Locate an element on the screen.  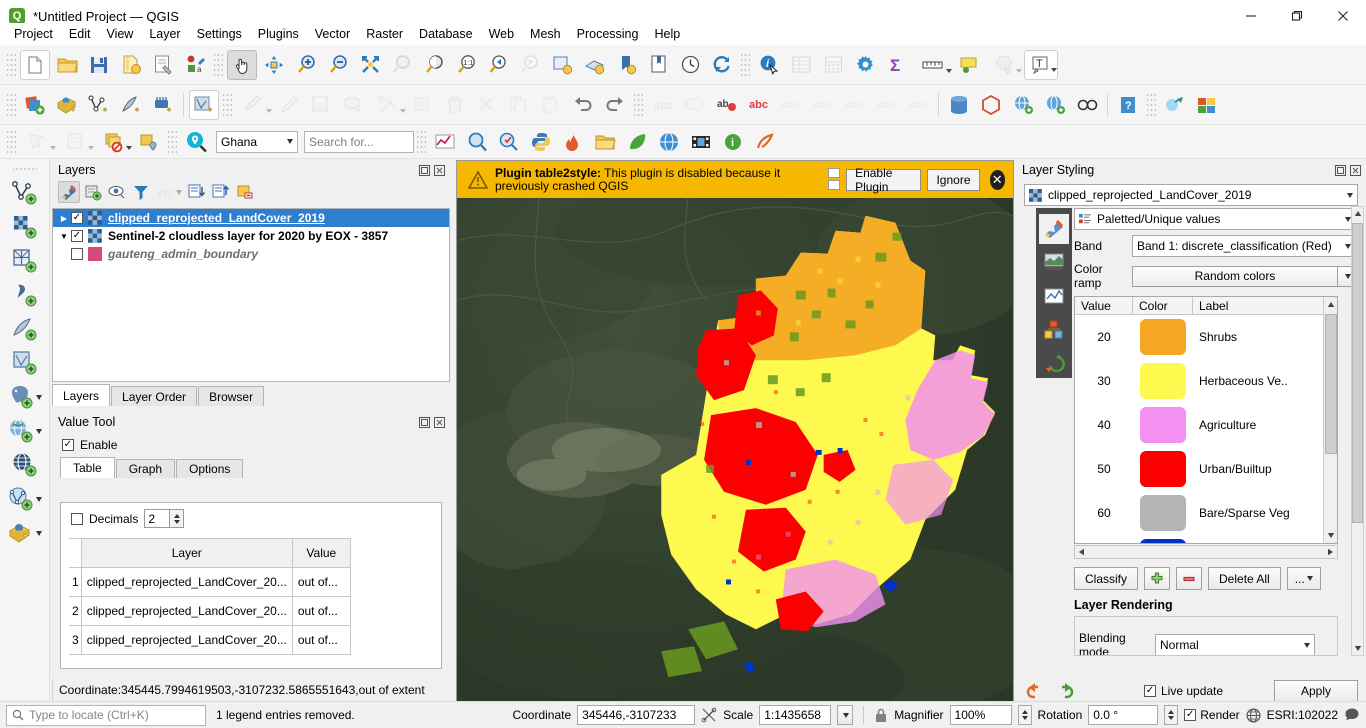
leaf-plugin-icon is located at coordinates (637, 142).